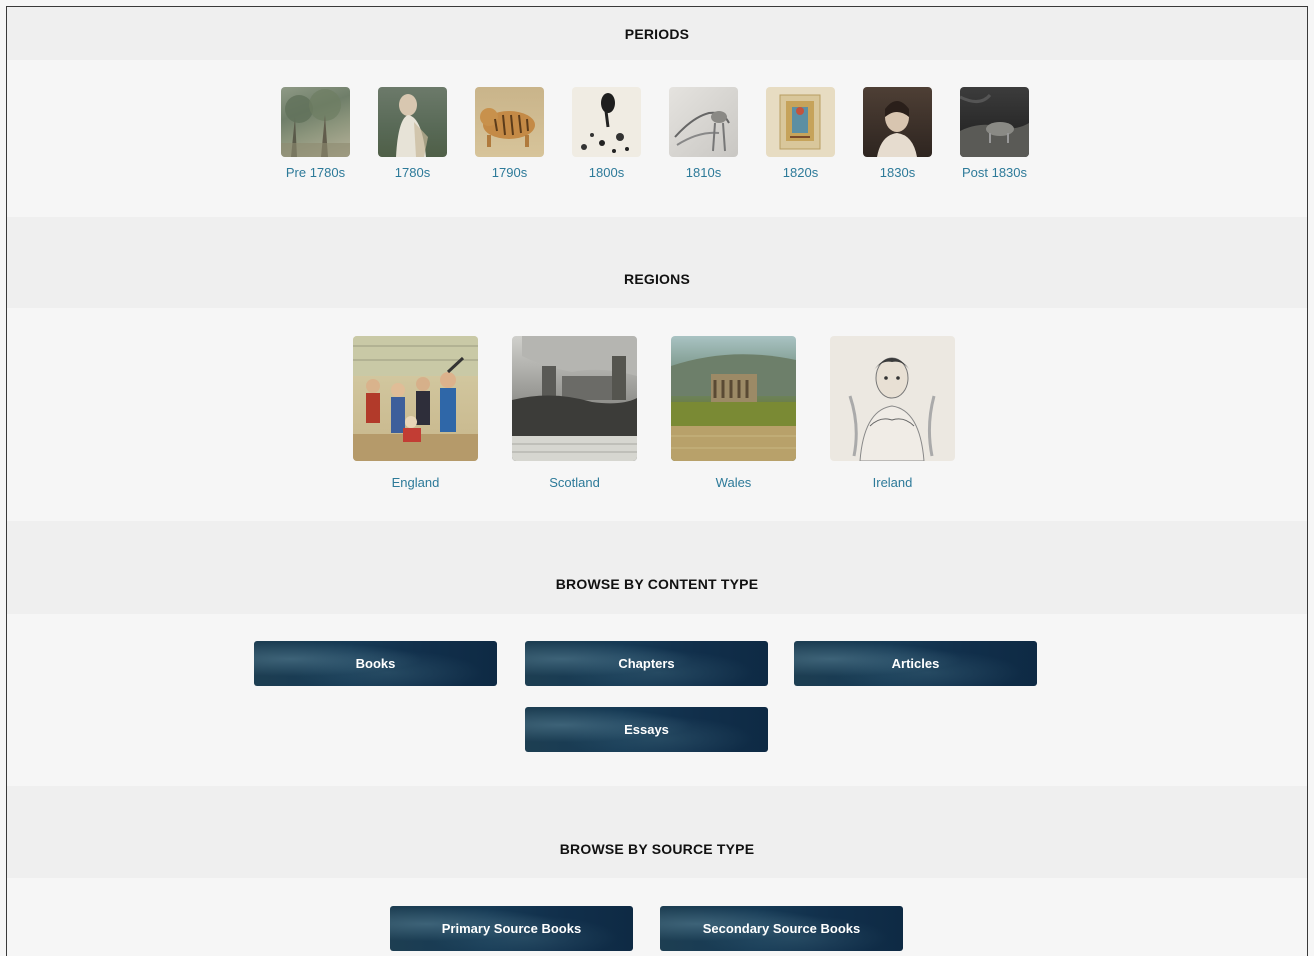 This screenshot has width=1314, height=956. Describe the element at coordinates (412, 122) in the screenshot. I see `portrait-figure-thumbnail` at that location.